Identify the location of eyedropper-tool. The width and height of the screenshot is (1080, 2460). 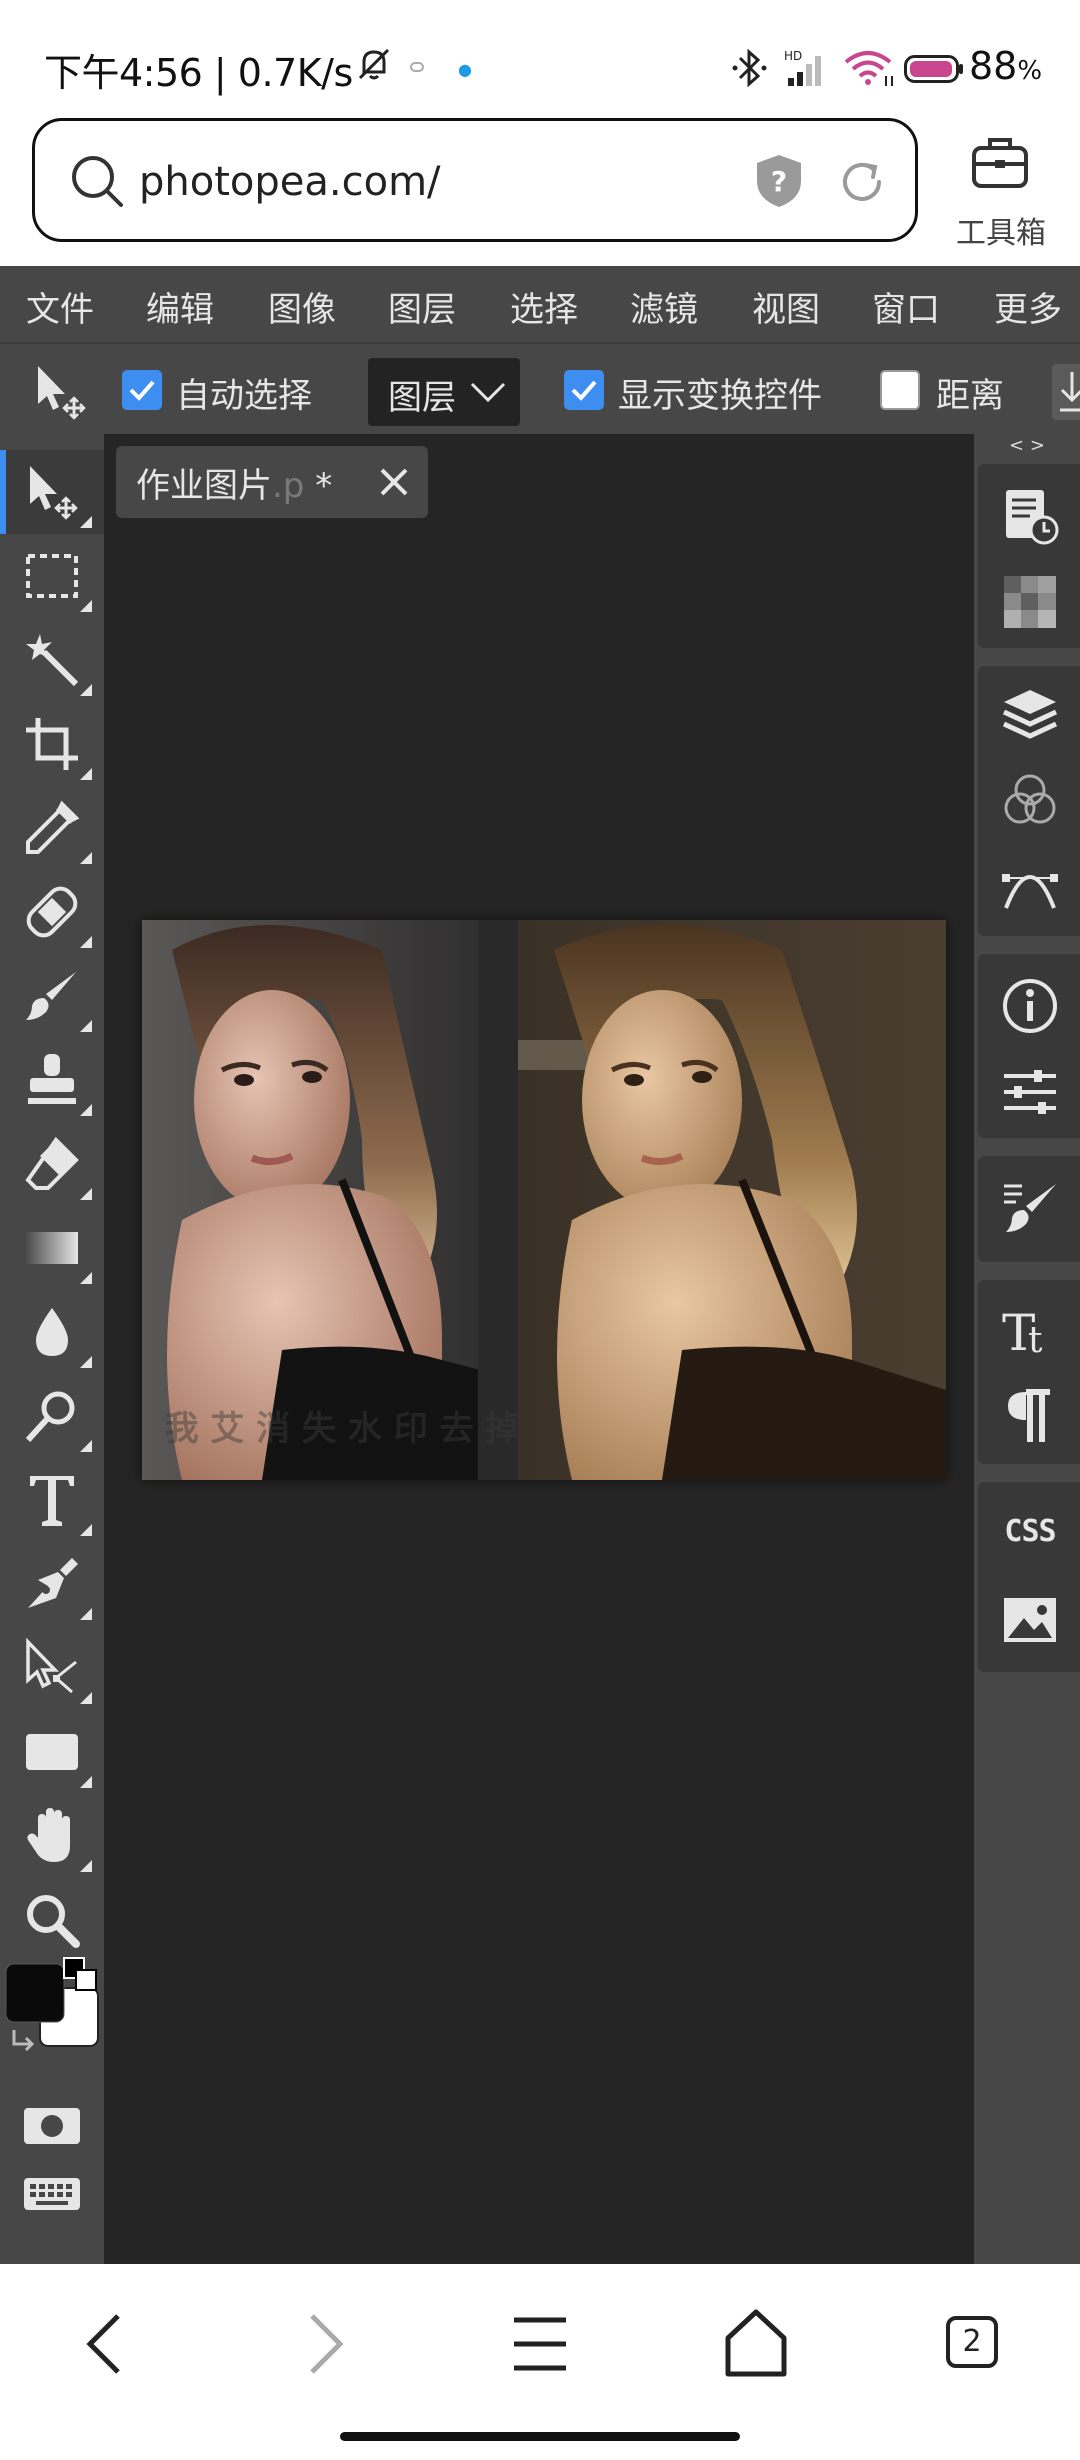
(52, 828).